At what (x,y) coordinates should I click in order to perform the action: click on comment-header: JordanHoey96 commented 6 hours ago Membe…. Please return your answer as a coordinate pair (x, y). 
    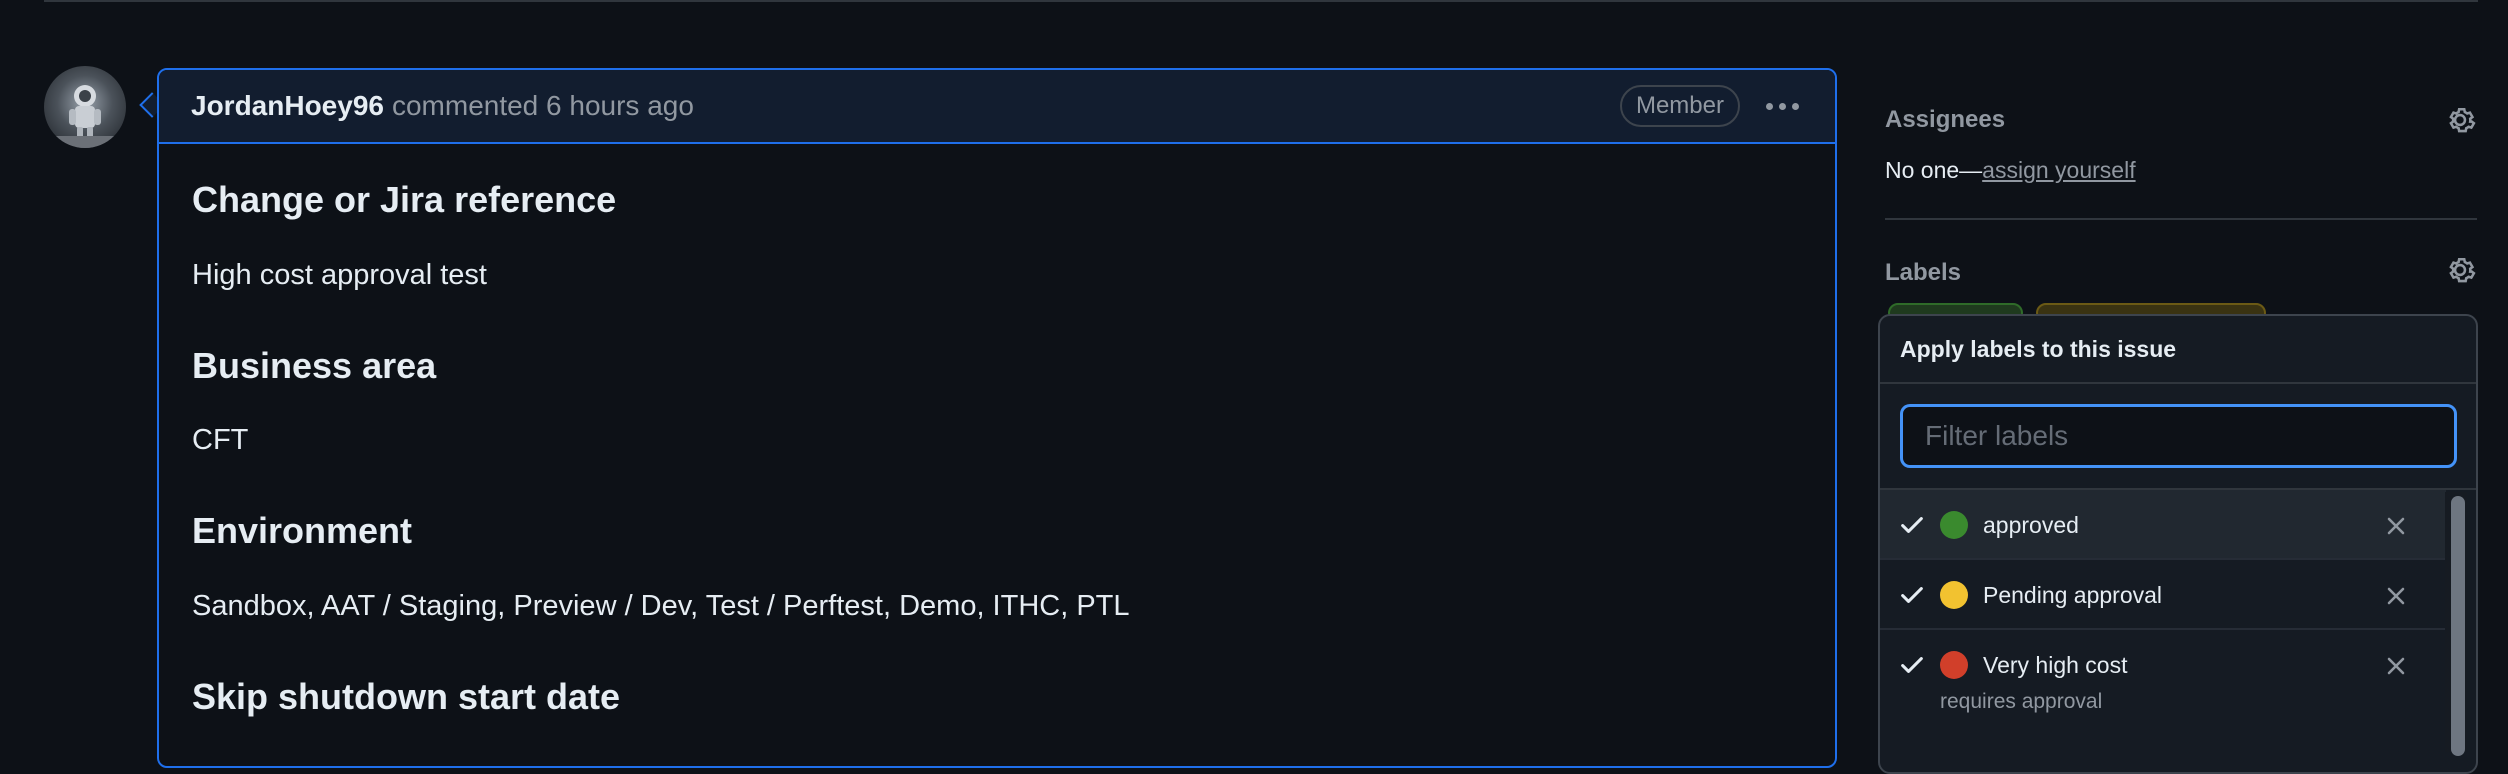
    Looking at the image, I should click on (997, 107).